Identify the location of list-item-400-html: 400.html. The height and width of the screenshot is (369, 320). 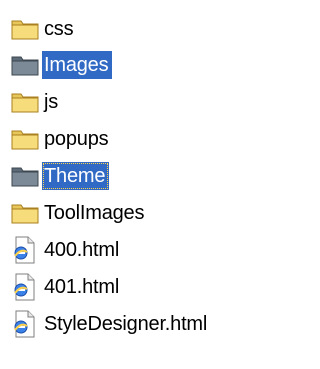
(66, 250).